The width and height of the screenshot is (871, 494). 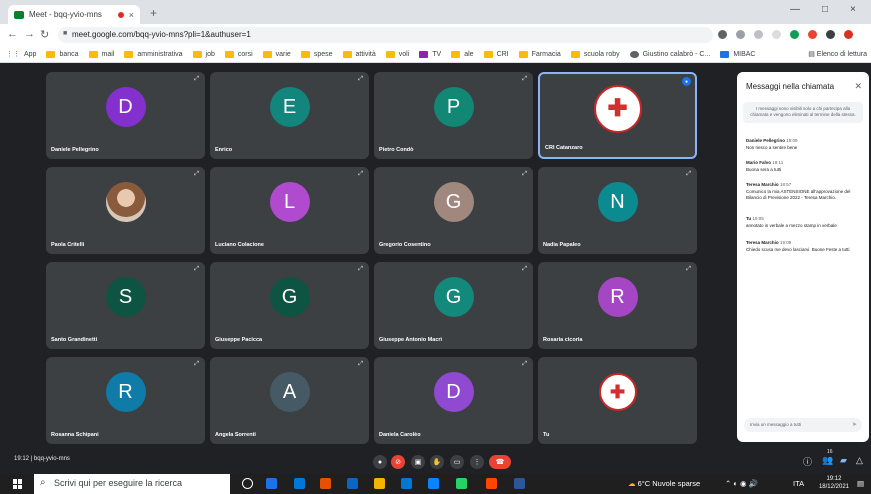 What do you see at coordinates (289, 400) in the screenshot?
I see `participant-tile: ⤢ A Angela Sorrenti` at bounding box center [289, 400].